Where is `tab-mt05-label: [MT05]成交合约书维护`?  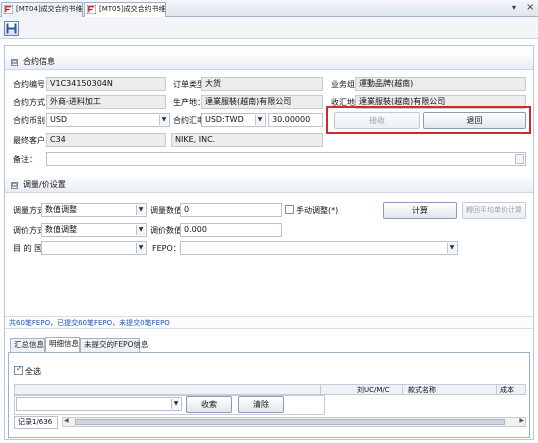
tab-mt05-label: [MT05]成交合约书维护 is located at coordinates (132, 9).